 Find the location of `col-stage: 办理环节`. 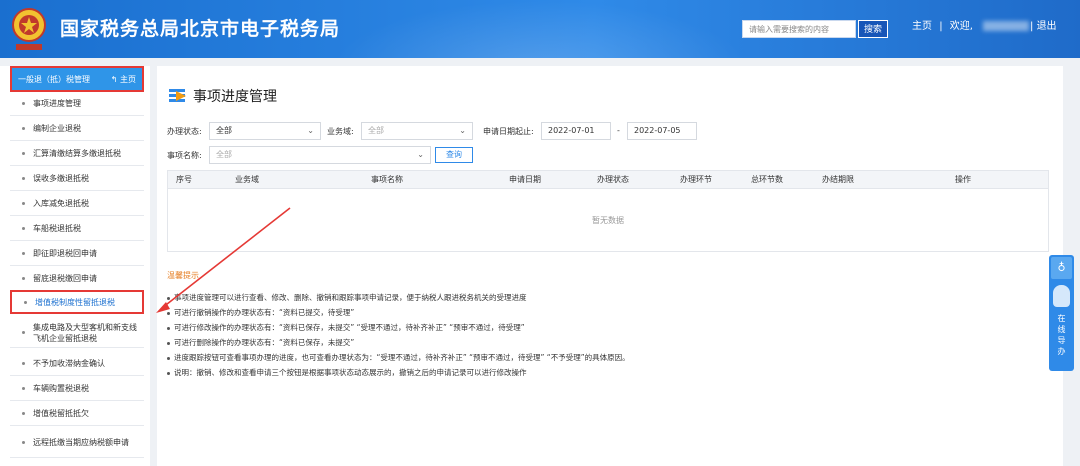

col-stage: 办理环节 is located at coordinates (696, 179).